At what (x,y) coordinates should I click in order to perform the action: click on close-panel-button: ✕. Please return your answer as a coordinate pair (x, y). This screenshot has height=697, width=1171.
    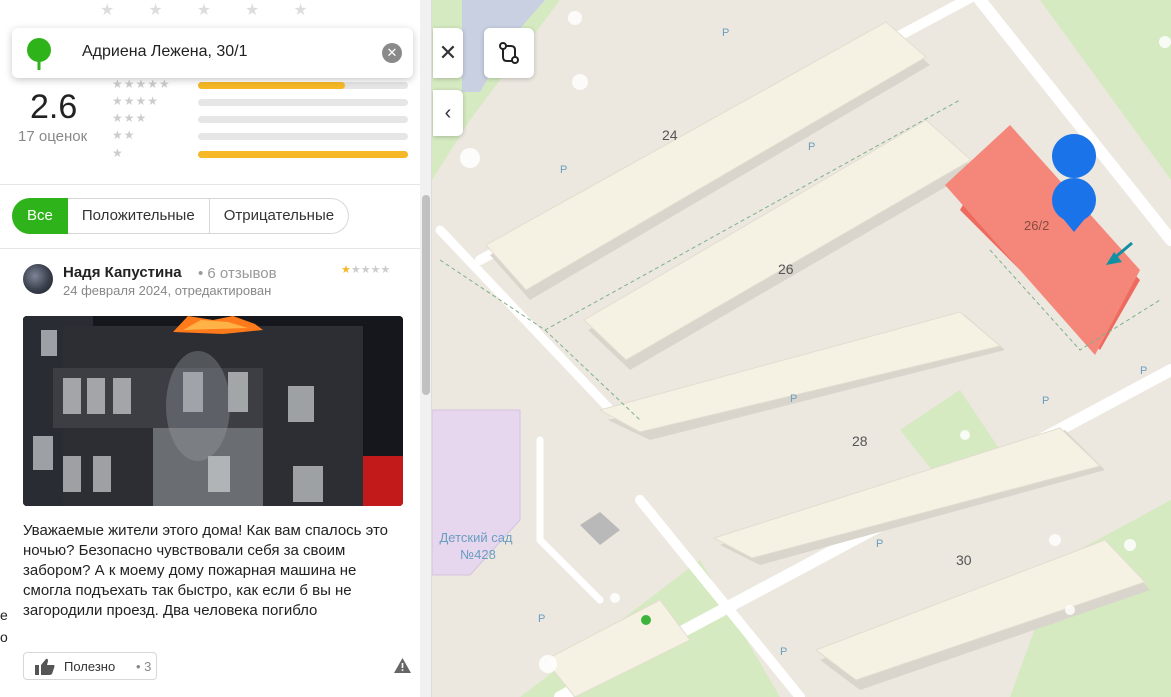
    Looking at the image, I should click on (448, 53).